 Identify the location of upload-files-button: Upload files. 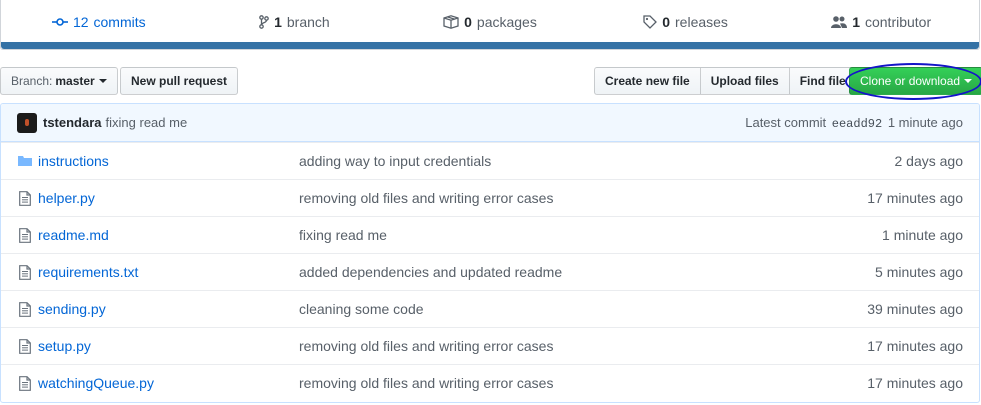
(744, 81).